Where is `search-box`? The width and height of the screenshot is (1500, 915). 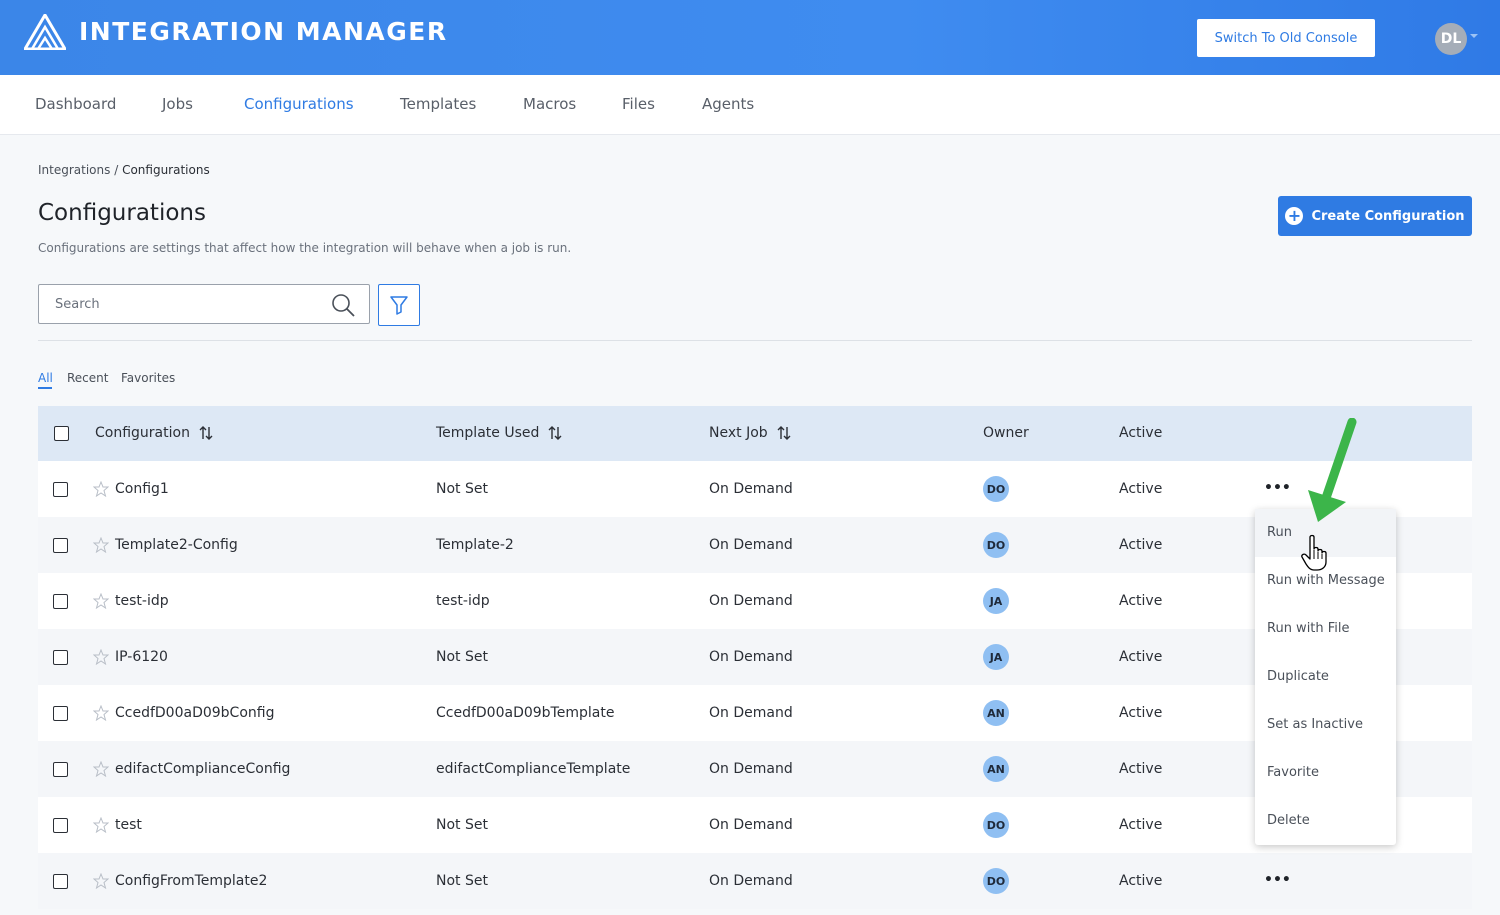 search-box is located at coordinates (204, 304).